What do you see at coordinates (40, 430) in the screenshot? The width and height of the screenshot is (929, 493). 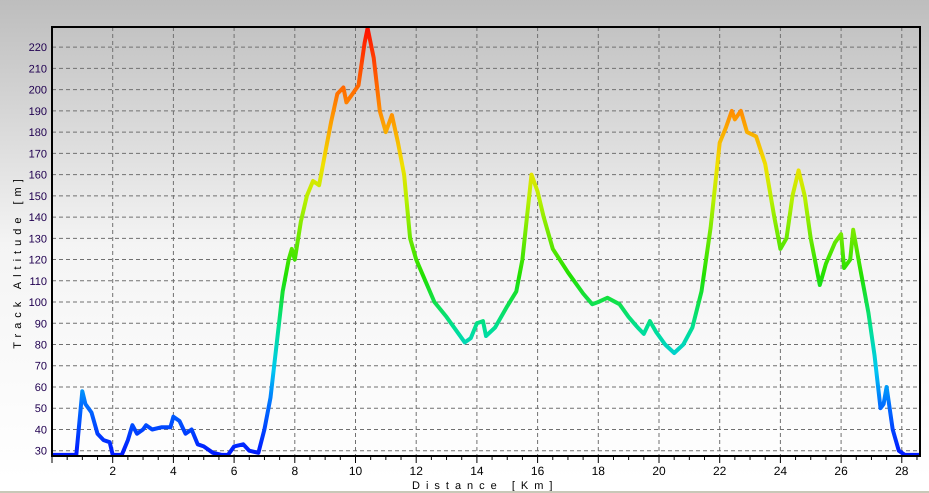 I see `y-tick-label: 40` at bounding box center [40, 430].